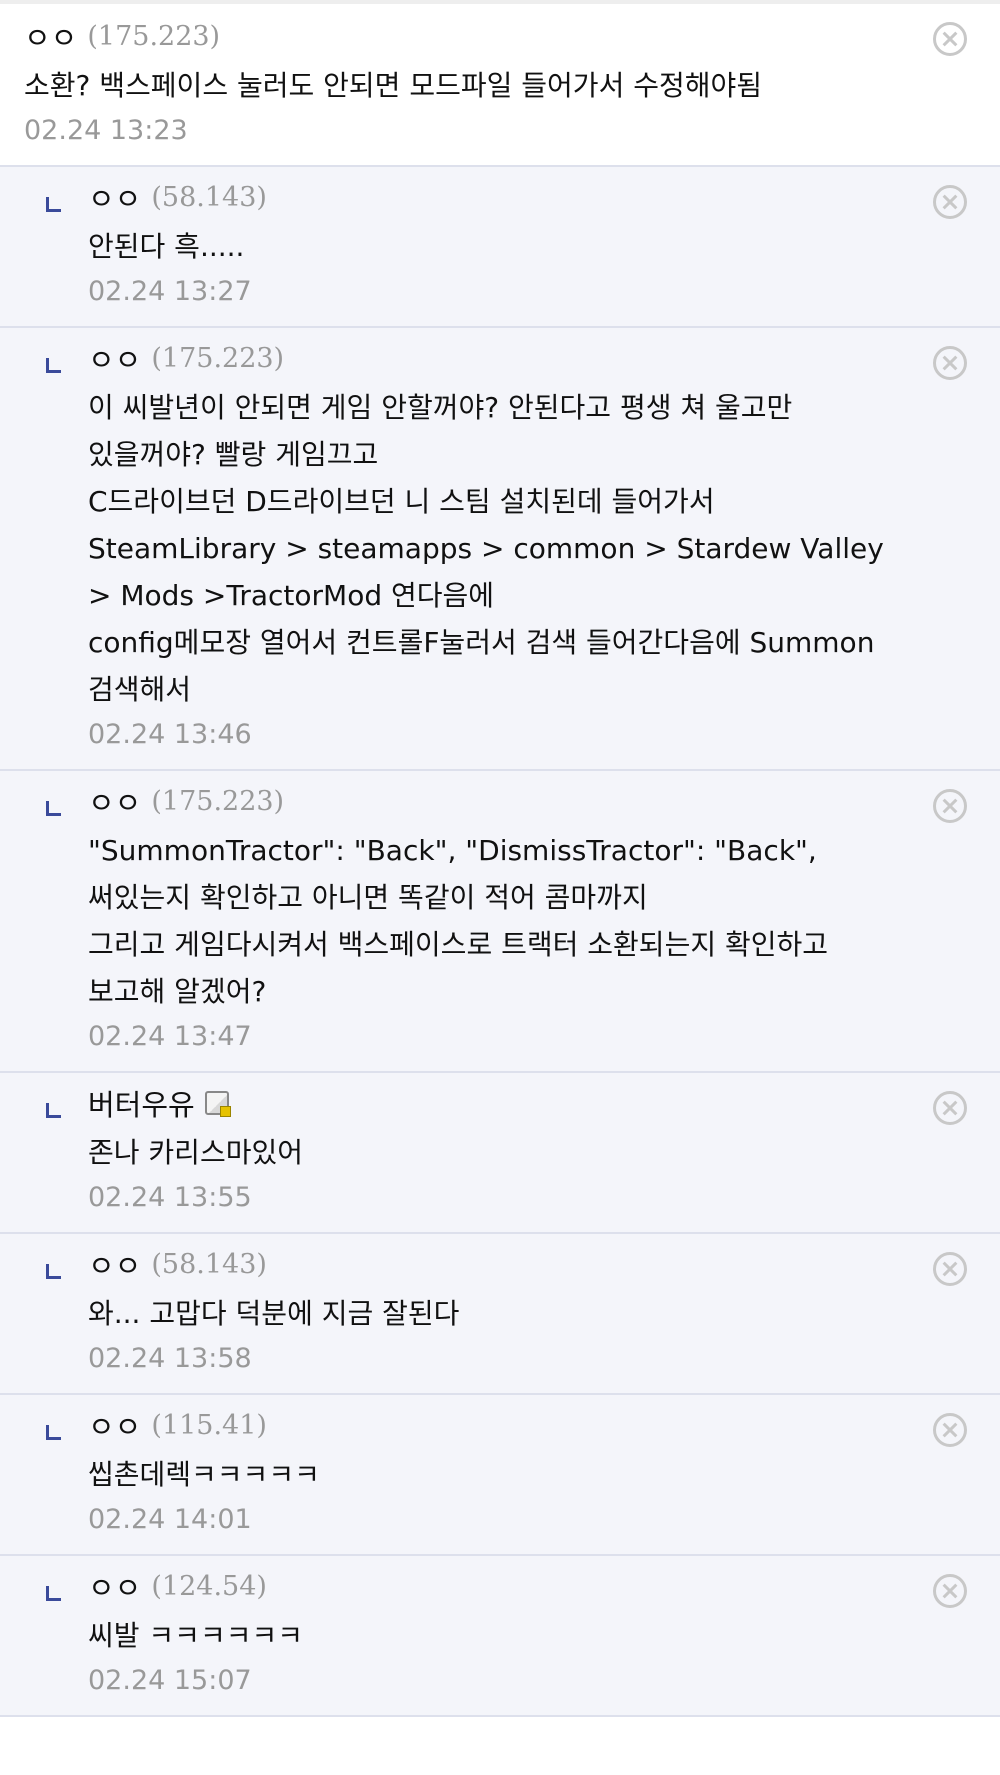  What do you see at coordinates (393, 85) in the screenshot?
I see `comment-body: 소환? 백스페이스 눌러도 안되면 모드파일 들어가서 수정해야됨` at bounding box center [393, 85].